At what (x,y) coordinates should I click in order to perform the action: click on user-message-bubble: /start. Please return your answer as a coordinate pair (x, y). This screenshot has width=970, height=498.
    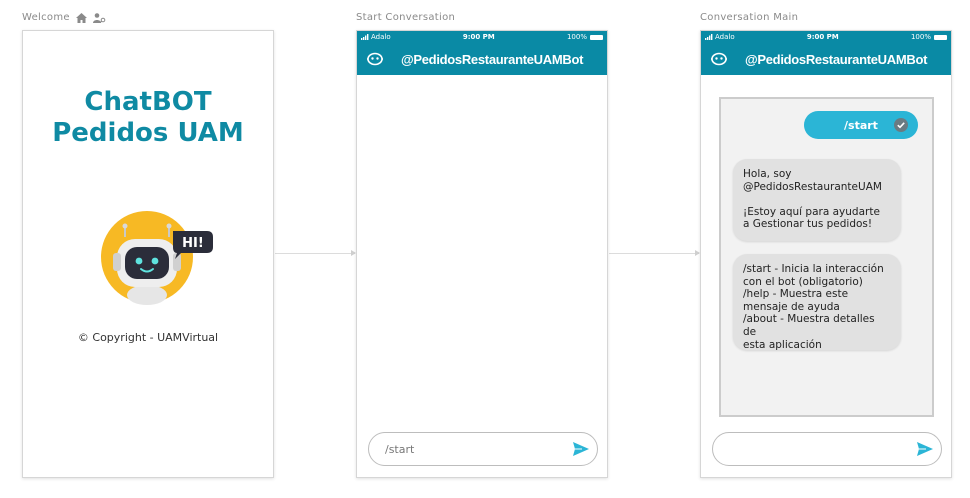
    Looking at the image, I should click on (861, 125).